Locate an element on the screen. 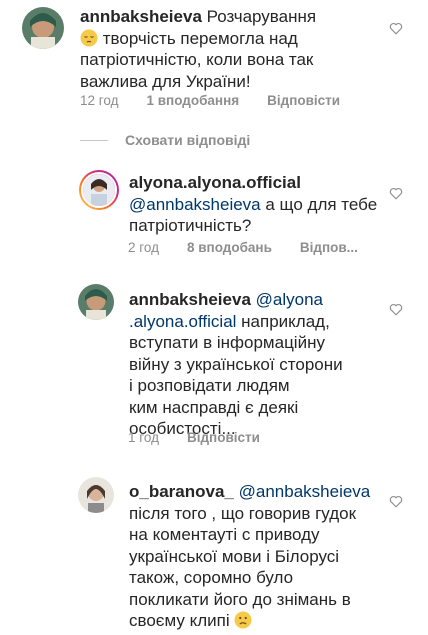  comment-line: наприклад, is located at coordinates (285, 321).